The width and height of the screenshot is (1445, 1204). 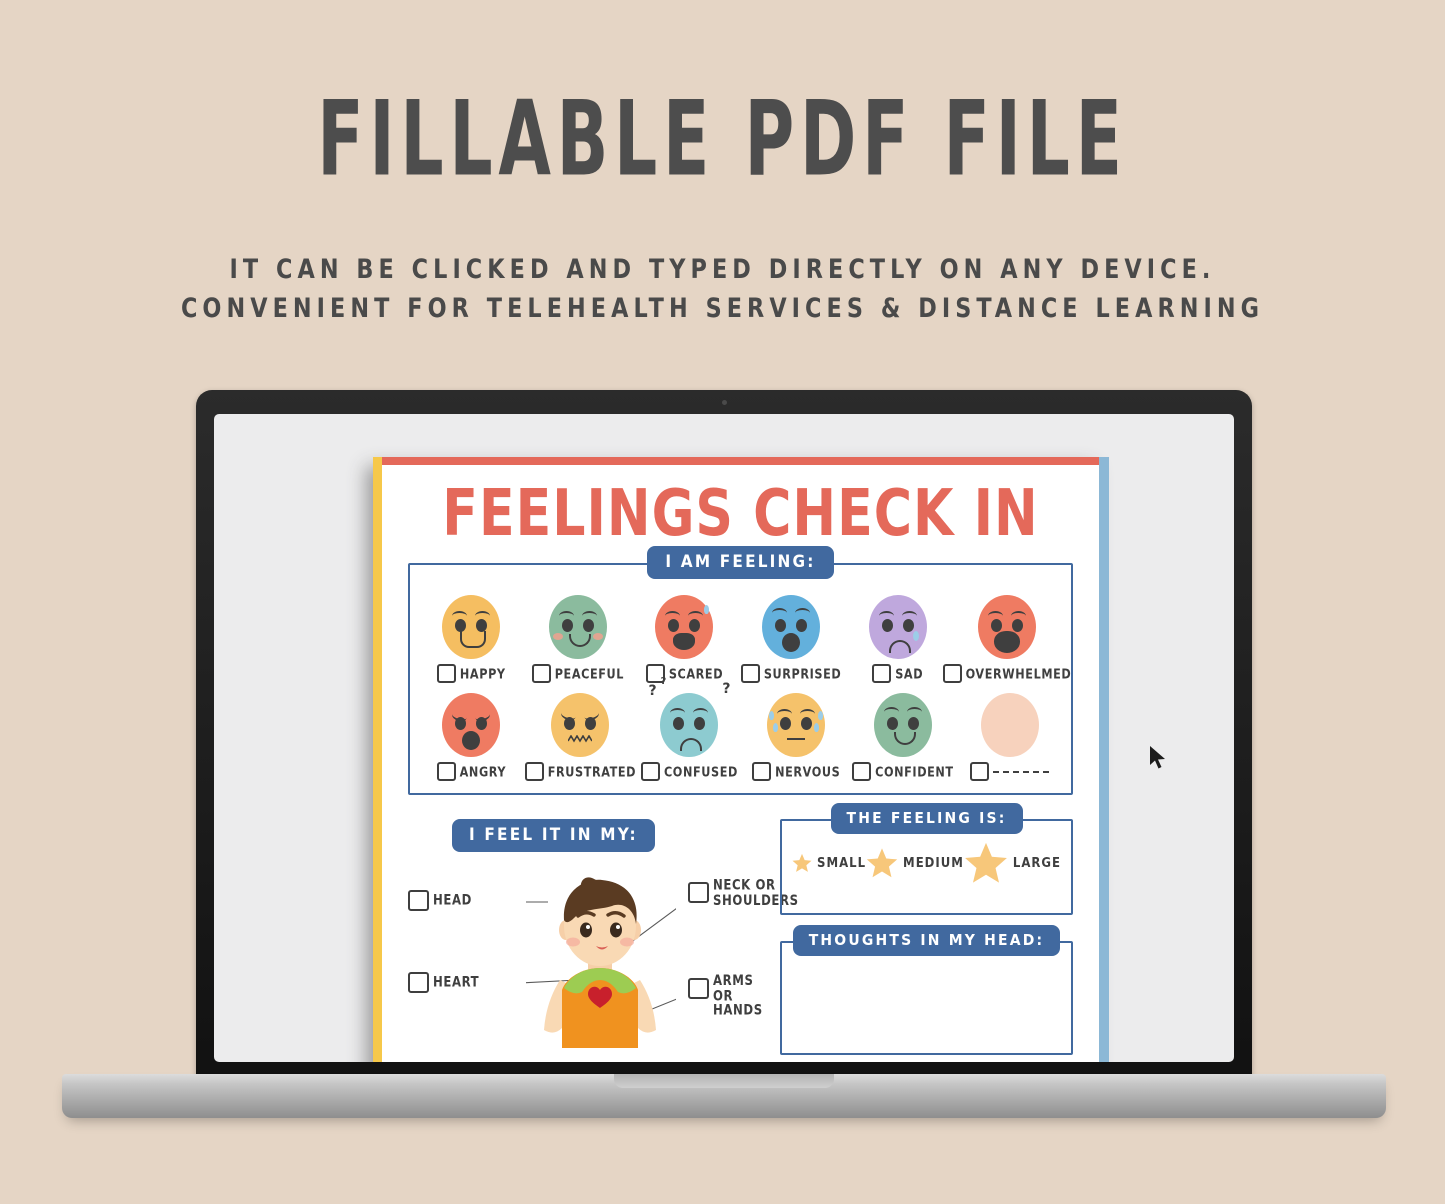 I want to click on feeling-option-angry: ANGRY, so click(x=471, y=737).